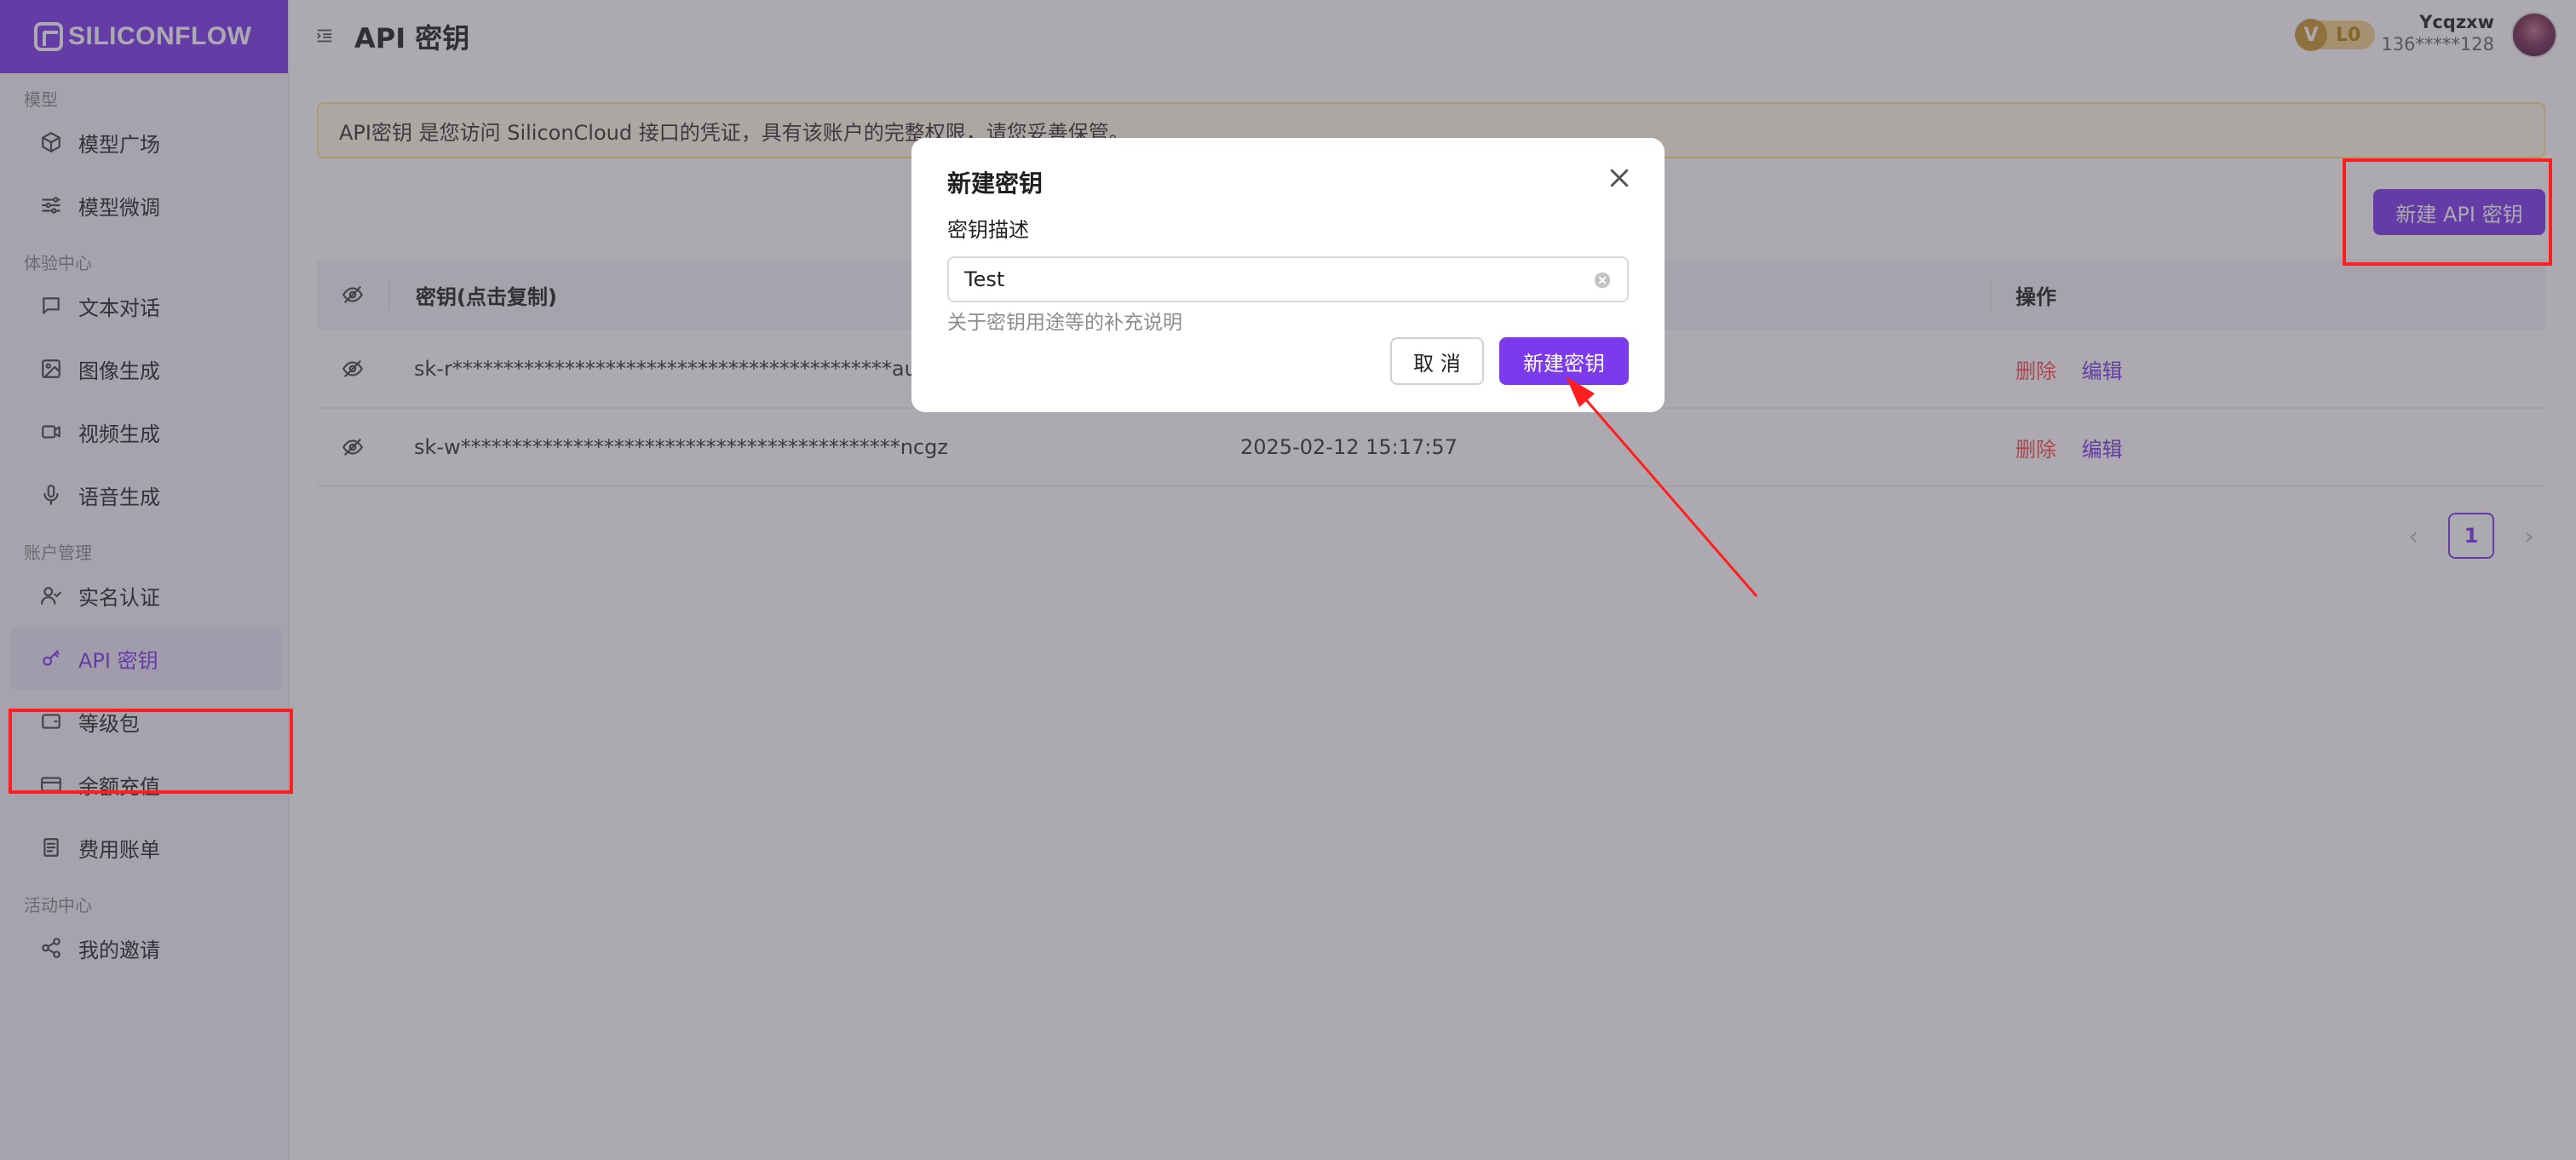  Describe the element at coordinates (1621, 178) in the screenshot. I see `close-icon` at that location.